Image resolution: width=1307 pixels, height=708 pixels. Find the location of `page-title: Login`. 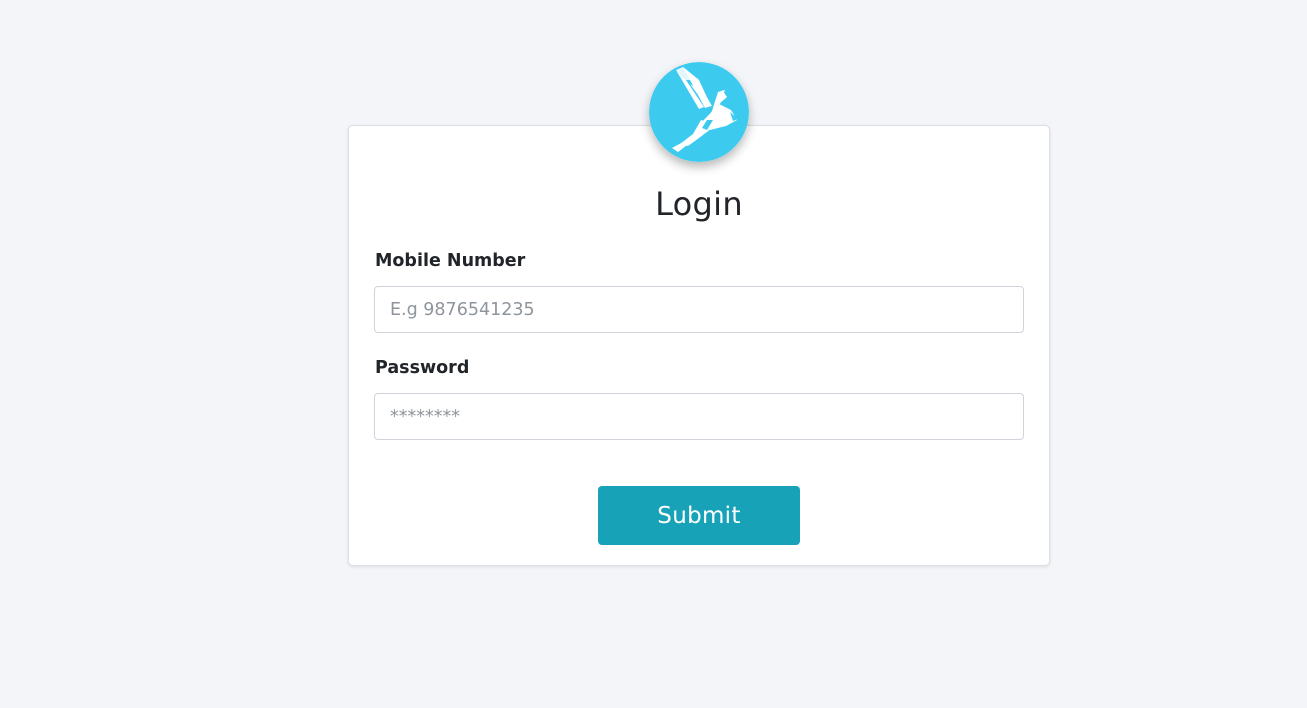

page-title: Login is located at coordinates (699, 204).